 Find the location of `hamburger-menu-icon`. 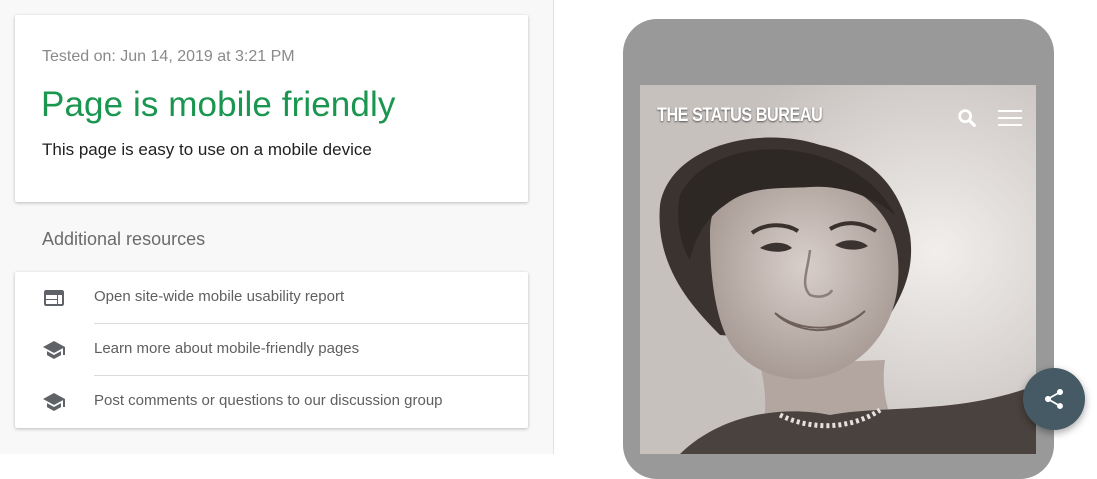

hamburger-menu-icon is located at coordinates (1010, 118).